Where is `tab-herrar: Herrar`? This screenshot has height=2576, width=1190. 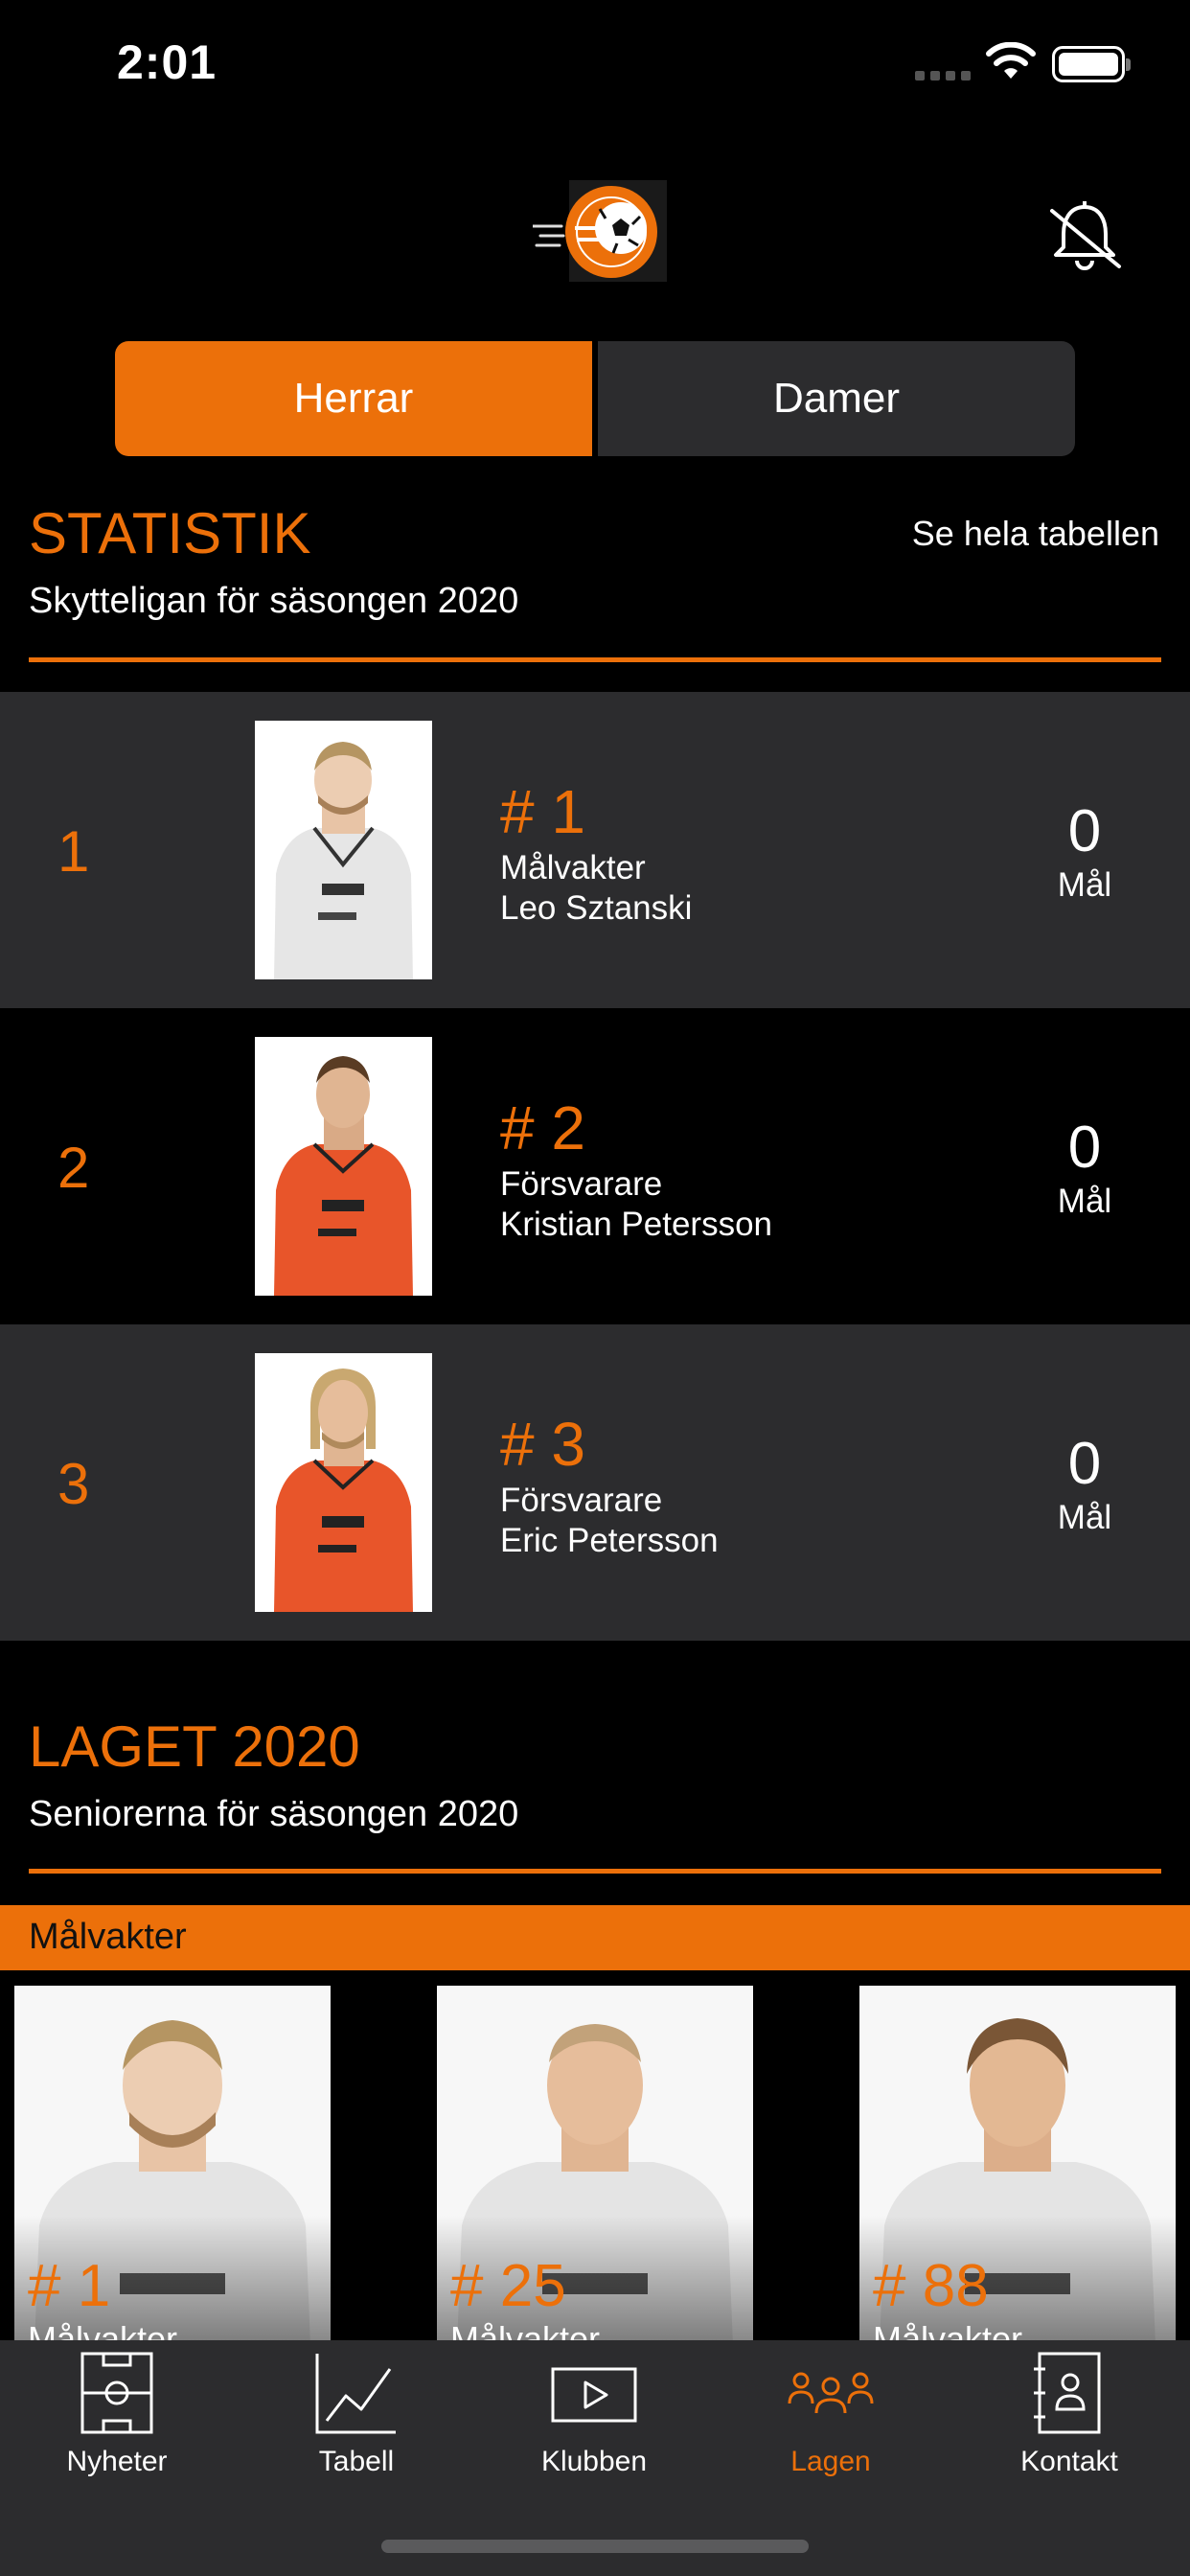 tab-herrar: Herrar is located at coordinates (354, 398).